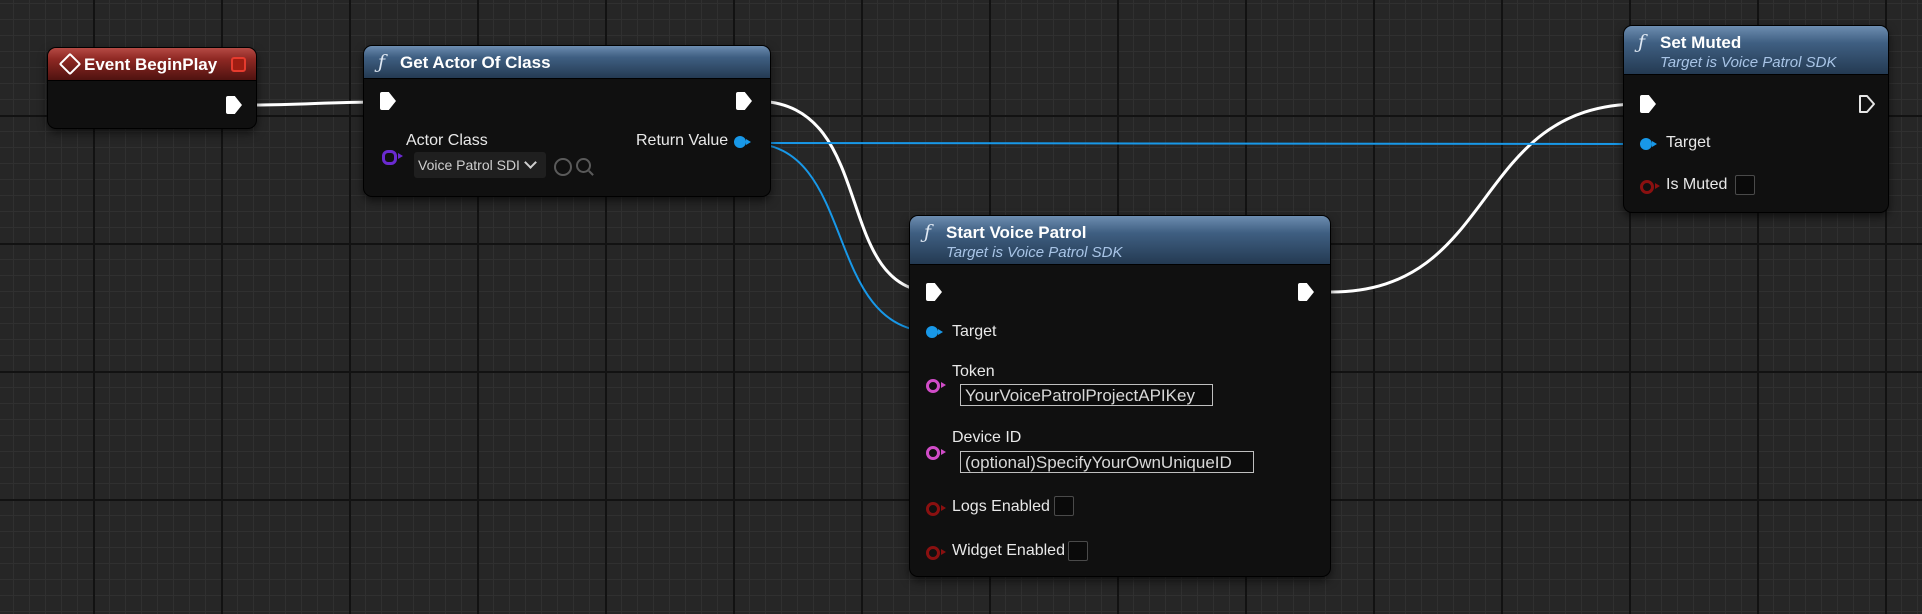 This screenshot has height=614, width=1922. Describe the element at coordinates (1016, 232) in the screenshot. I see `node-title: Start Voice Patrol` at that location.